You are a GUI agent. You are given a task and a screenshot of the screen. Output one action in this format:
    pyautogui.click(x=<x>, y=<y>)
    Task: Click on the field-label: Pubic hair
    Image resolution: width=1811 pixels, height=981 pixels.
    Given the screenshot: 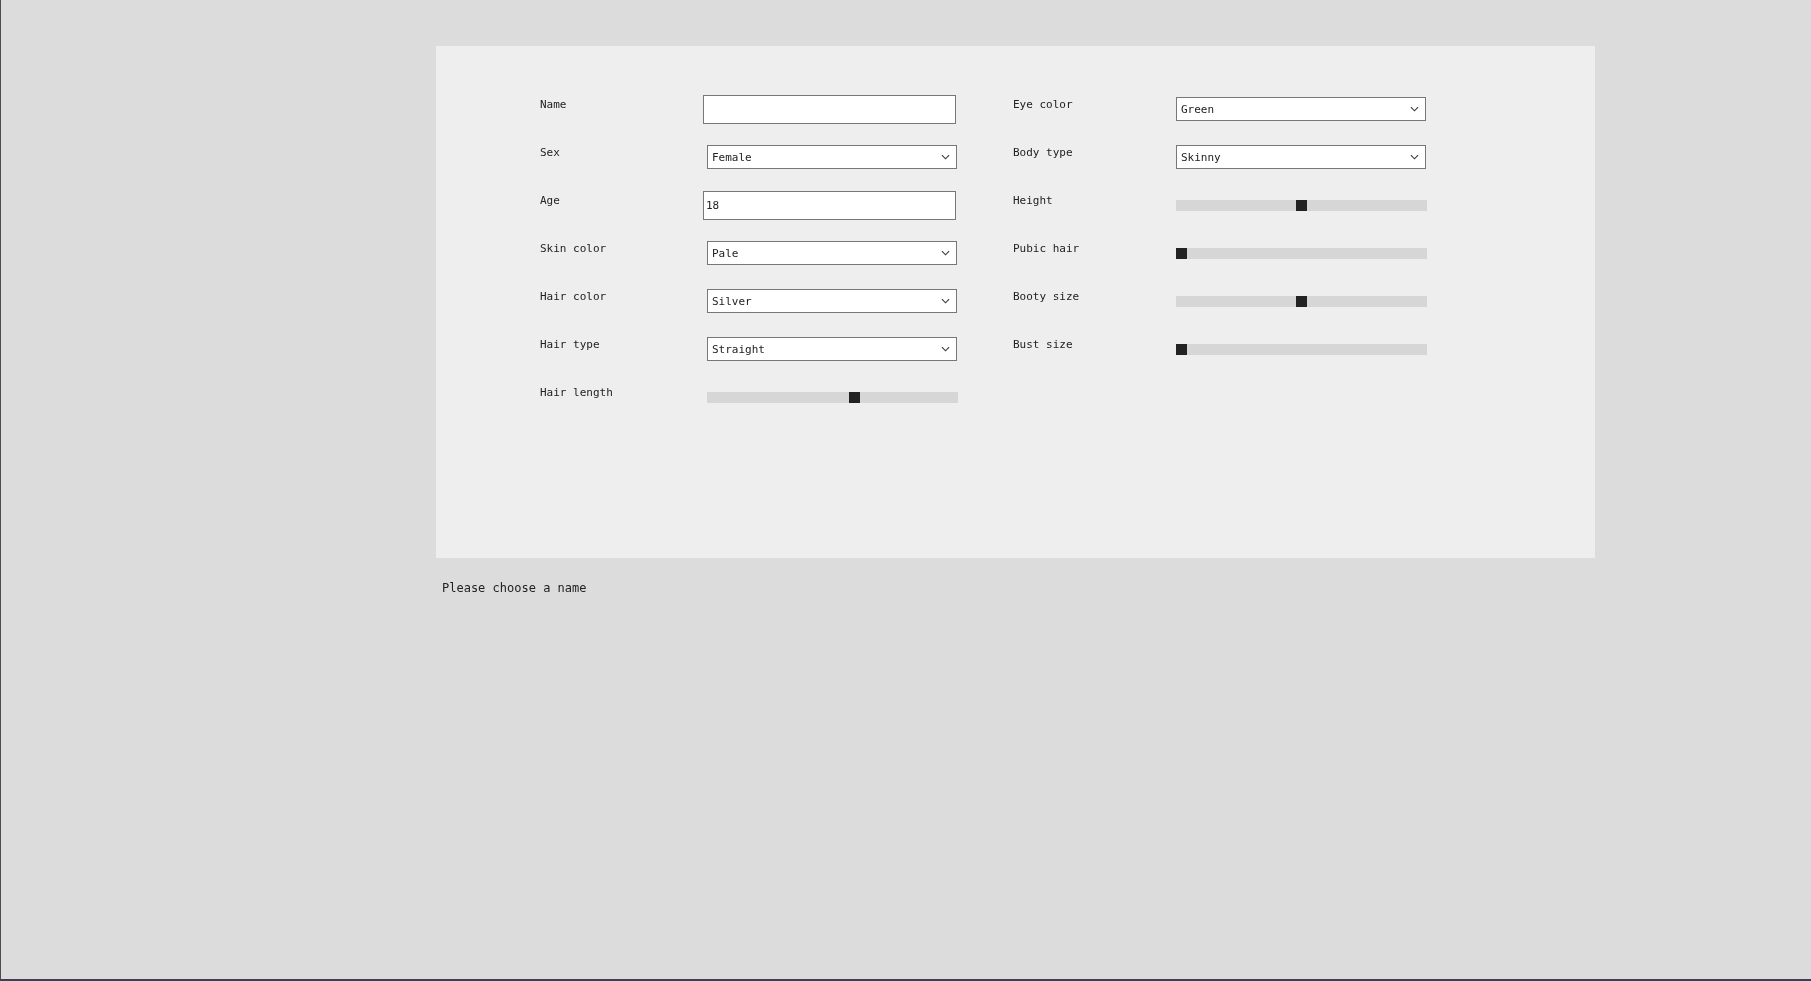 What is the action you would take?
    pyautogui.click(x=1047, y=248)
    